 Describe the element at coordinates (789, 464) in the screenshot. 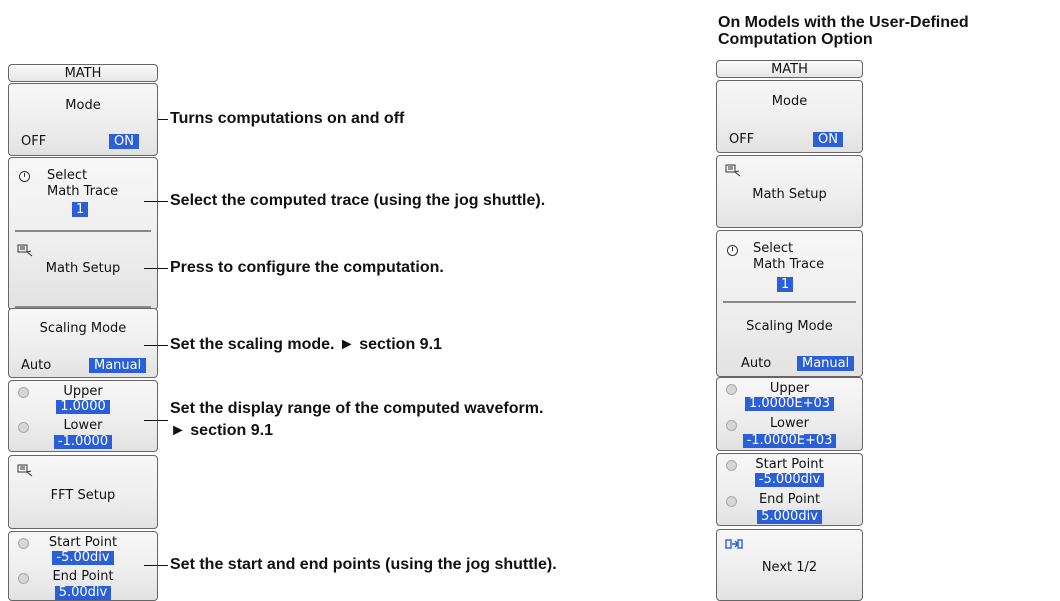

I see `right-start-label: Start Point` at that location.